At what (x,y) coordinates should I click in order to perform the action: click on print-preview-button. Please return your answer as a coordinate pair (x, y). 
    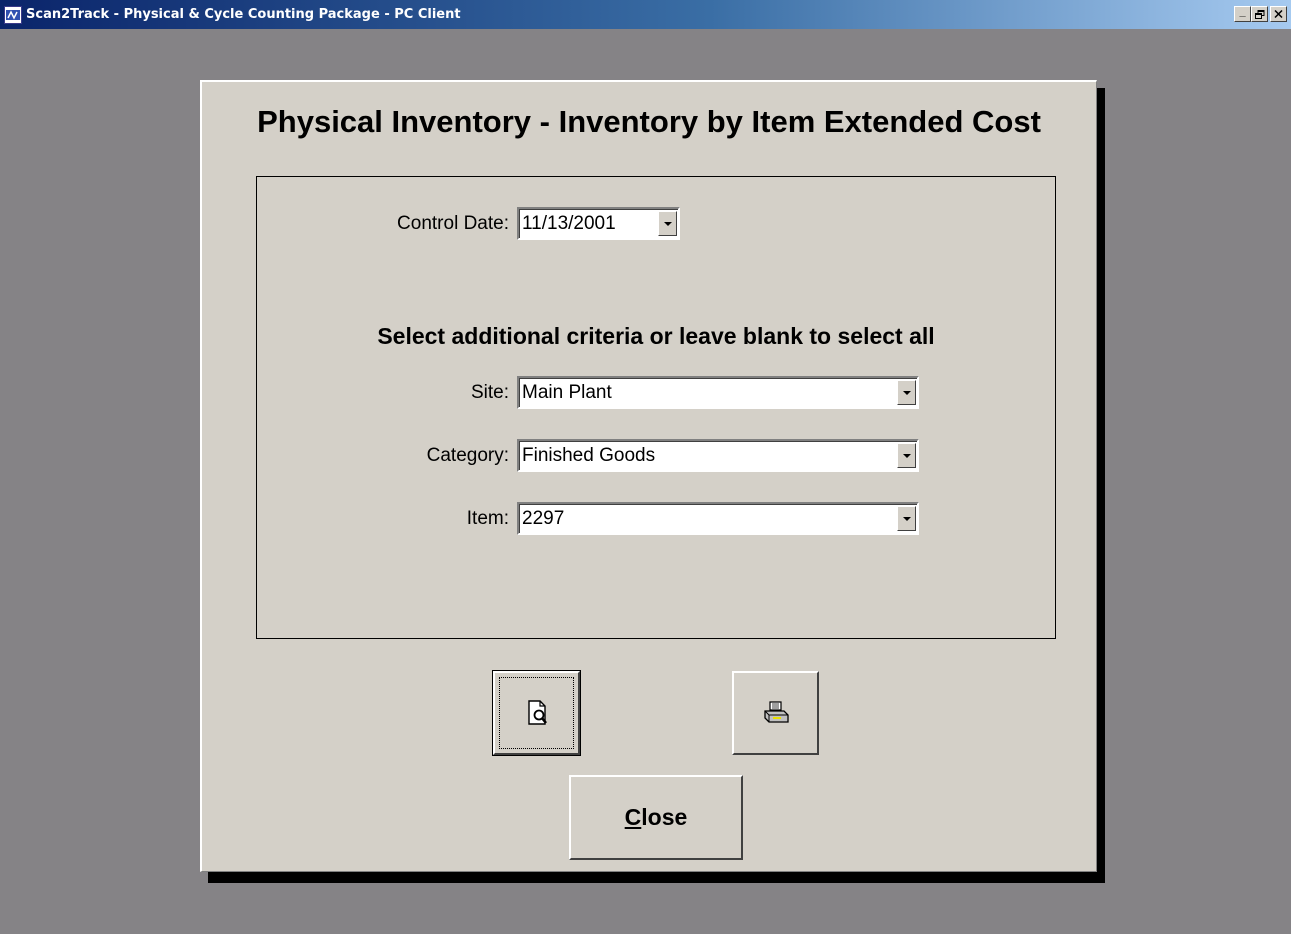
    Looking at the image, I should click on (536, 713).